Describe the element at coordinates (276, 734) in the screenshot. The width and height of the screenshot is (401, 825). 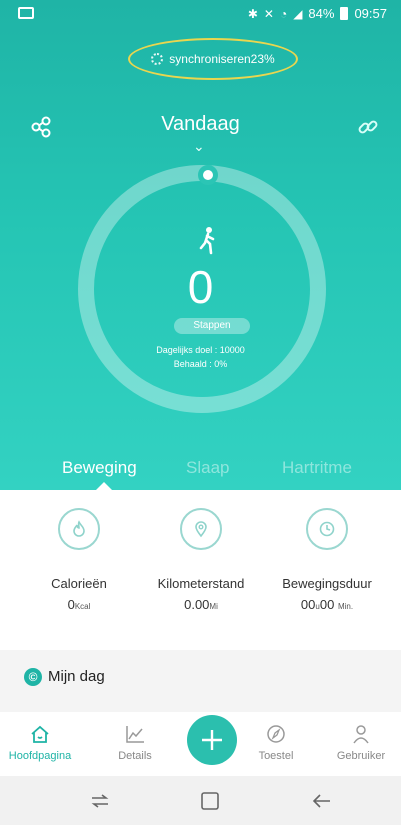
I see `compass-icon` at that location.